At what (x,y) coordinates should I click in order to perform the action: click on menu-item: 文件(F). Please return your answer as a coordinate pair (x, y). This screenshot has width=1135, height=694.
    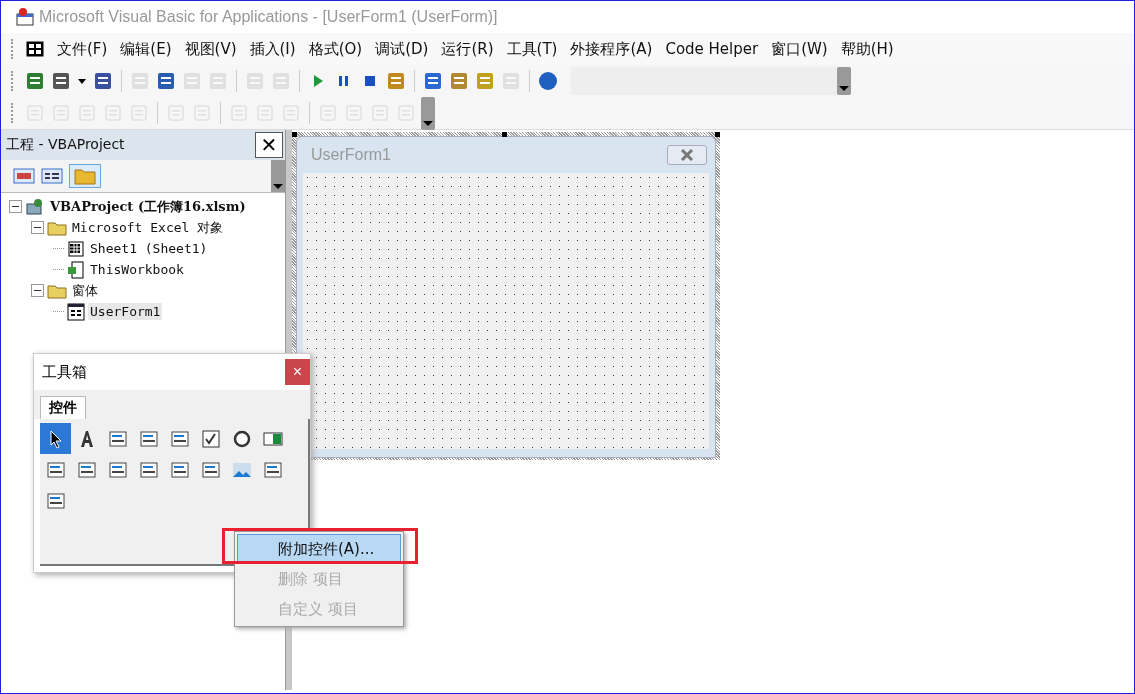
    Looking at the image, I should click on (84, 49).